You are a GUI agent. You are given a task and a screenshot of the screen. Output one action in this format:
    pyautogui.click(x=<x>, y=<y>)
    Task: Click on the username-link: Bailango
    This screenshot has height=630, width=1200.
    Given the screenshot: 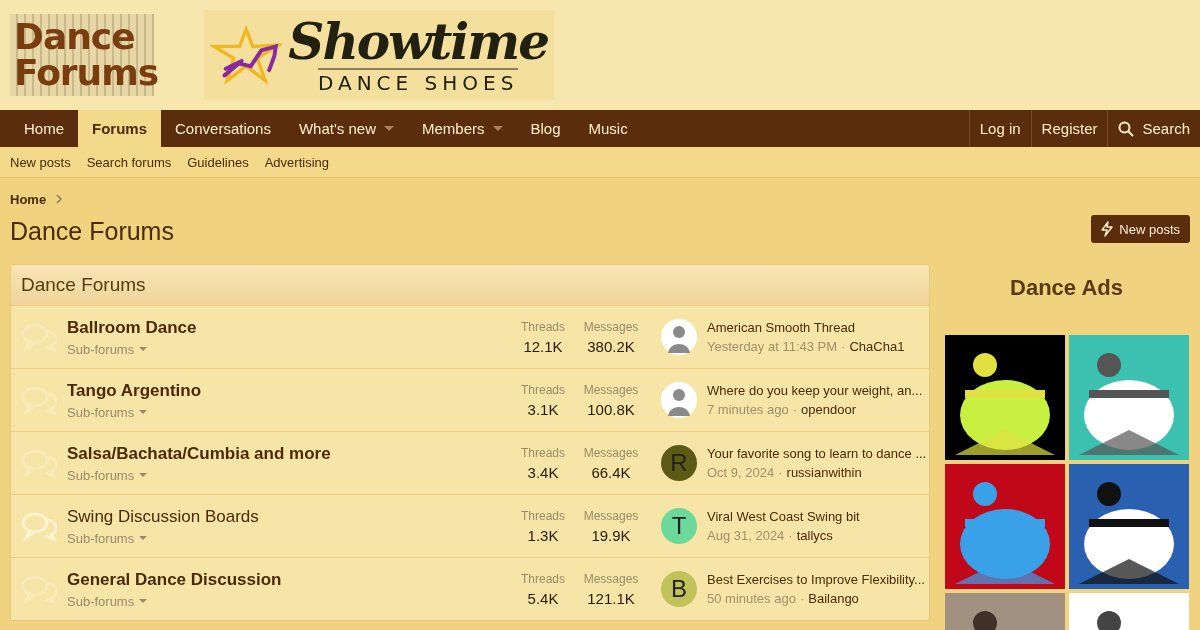 What is the action you would take?
    pyautogui.click(x=833, y=598)
    